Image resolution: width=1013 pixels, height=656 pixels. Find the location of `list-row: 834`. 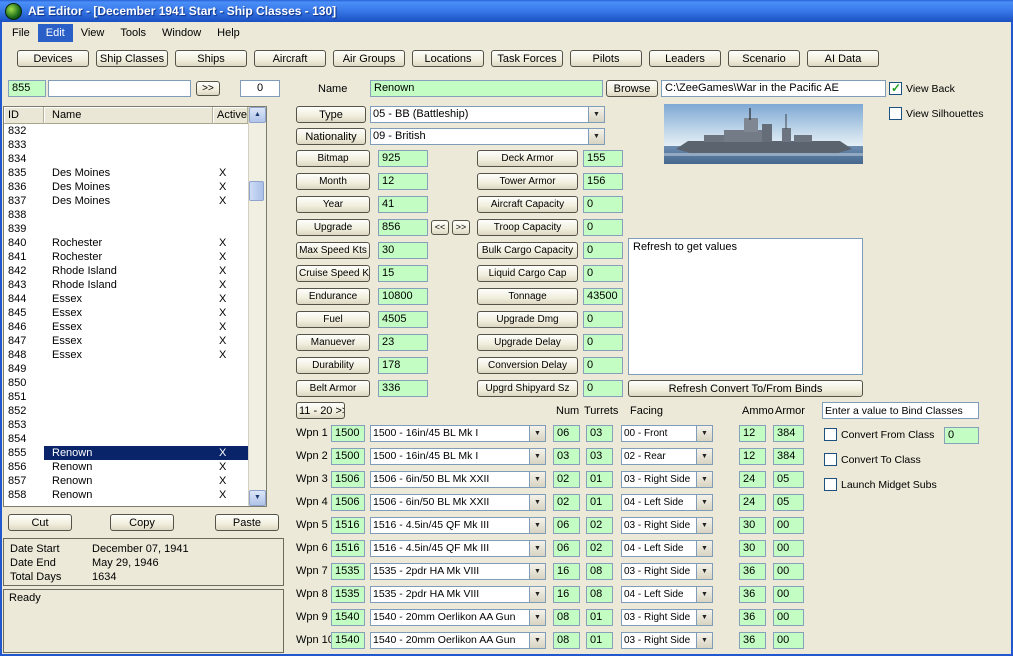

list-row: 834 is located at coordinates (126, 159).